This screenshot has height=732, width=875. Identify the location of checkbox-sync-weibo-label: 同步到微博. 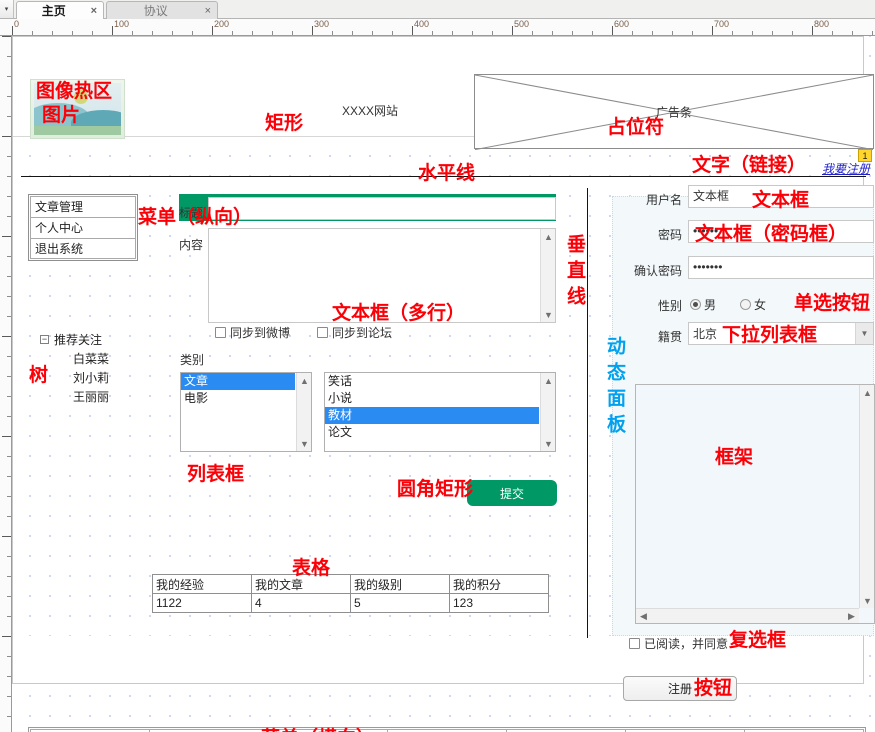
(260, 333).